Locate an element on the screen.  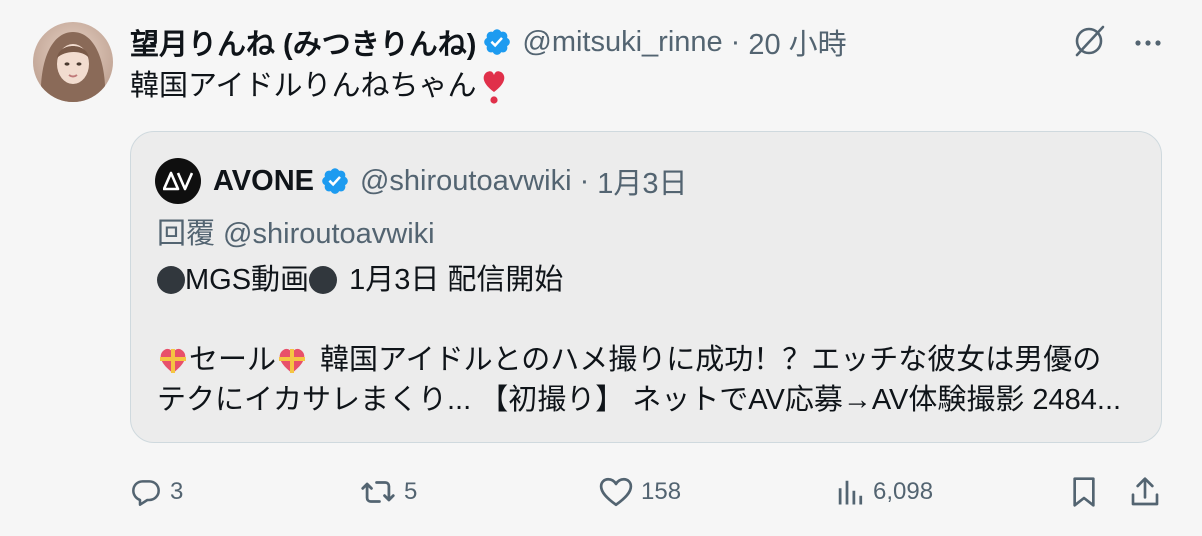
author-handle: @mitsuki_rinne is located at coordinates (622, 42).